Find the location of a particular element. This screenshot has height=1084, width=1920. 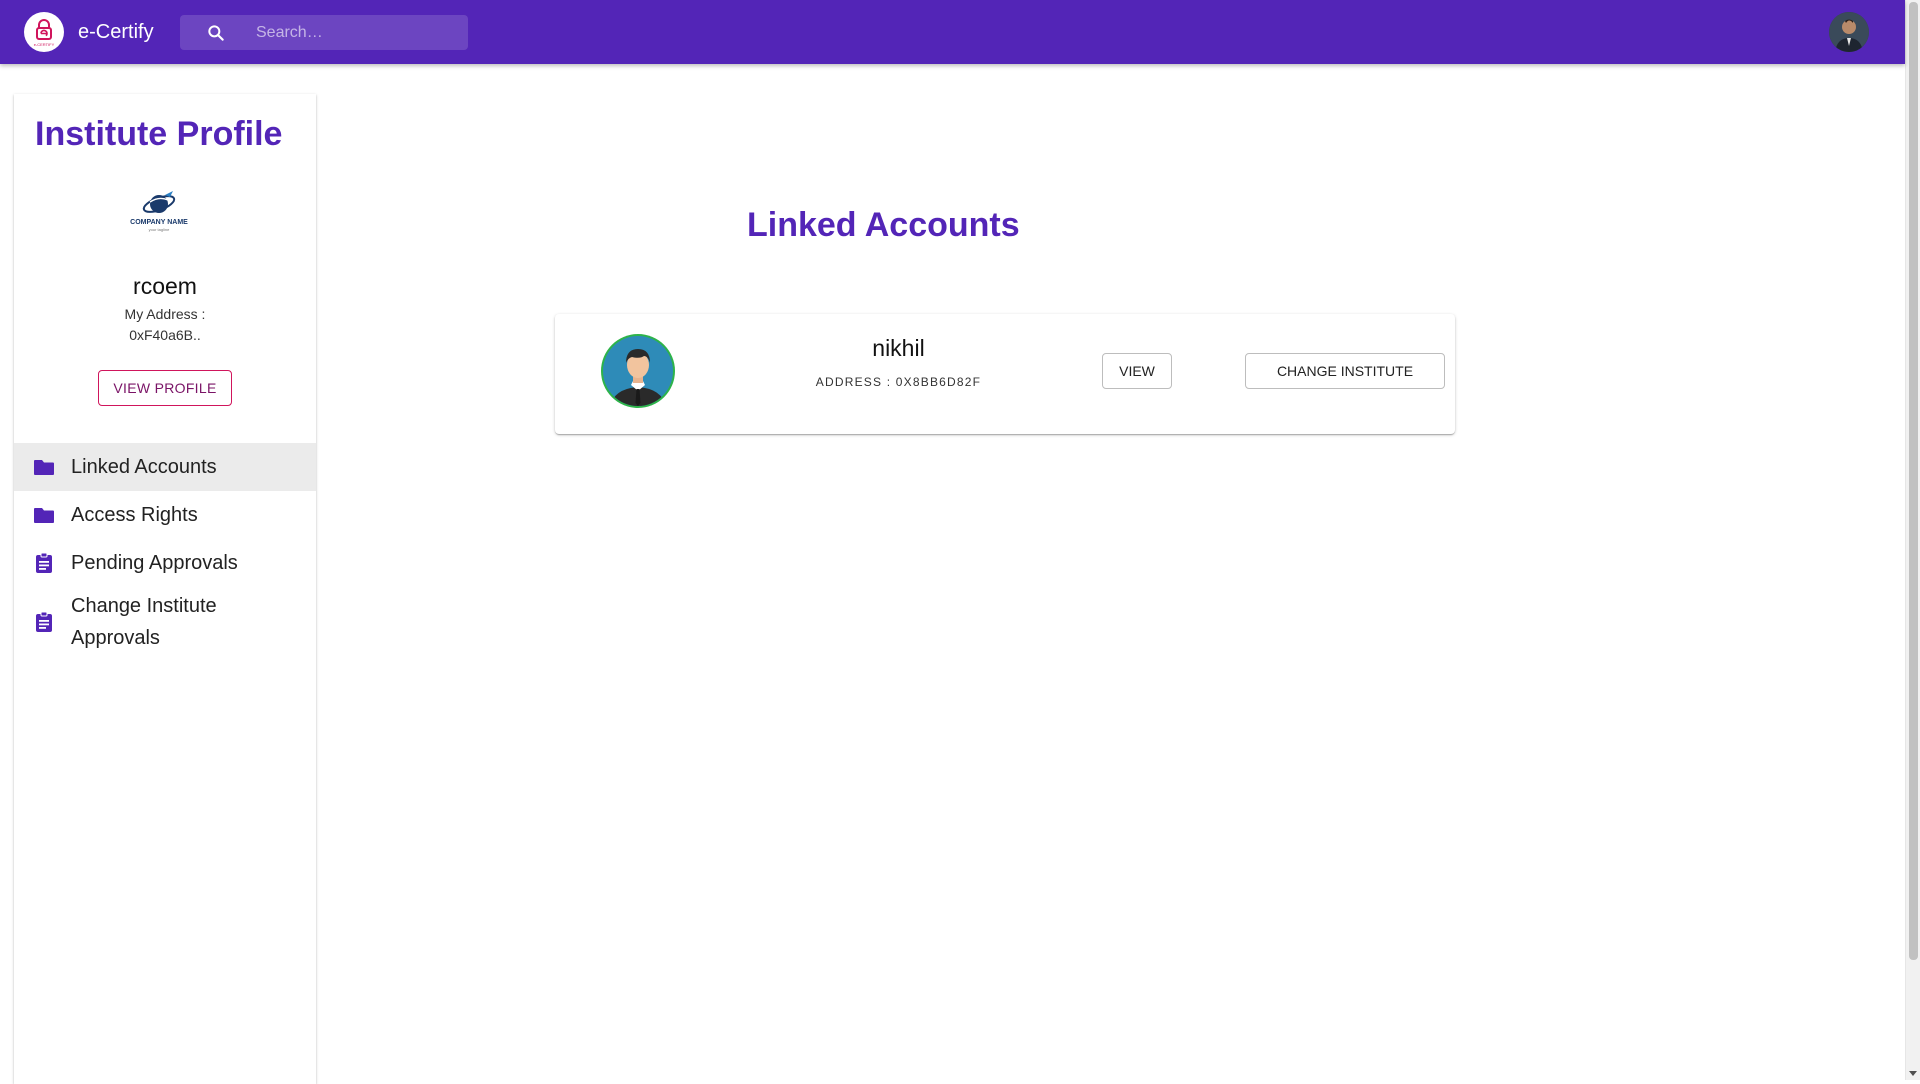

app-logo-text: e-CERTIFY is located at coordinates (44, 44).